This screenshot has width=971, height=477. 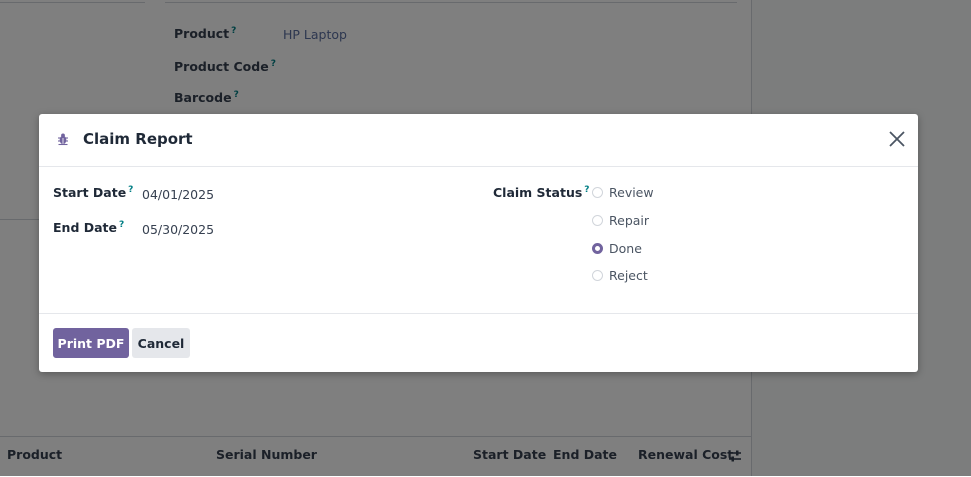 I want to click on claim-status-label: Claim Status?, so click(x=541, y=193).